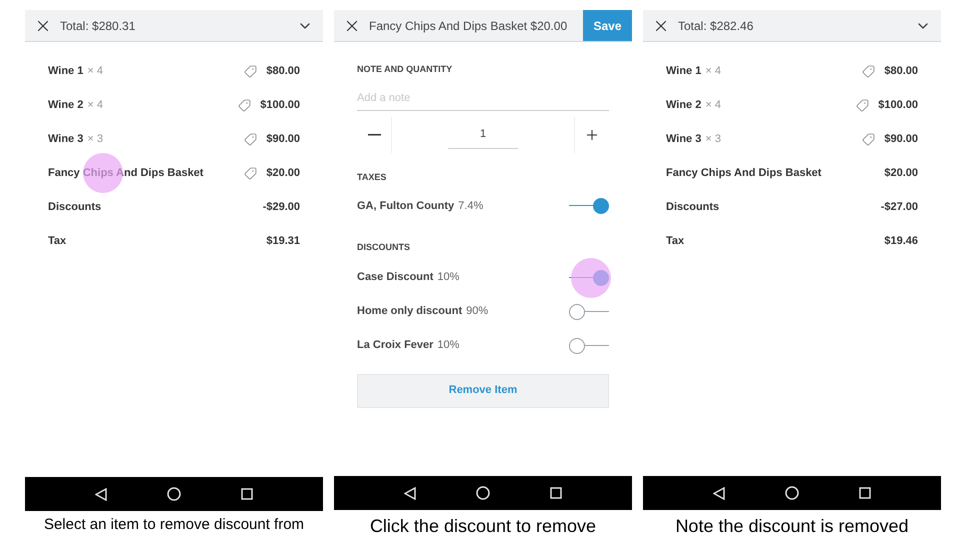 The image size is (960, 540). Describe the element at coordinates (409, 312) in the screenshot. I see `option-label: Home only discount` at that location.